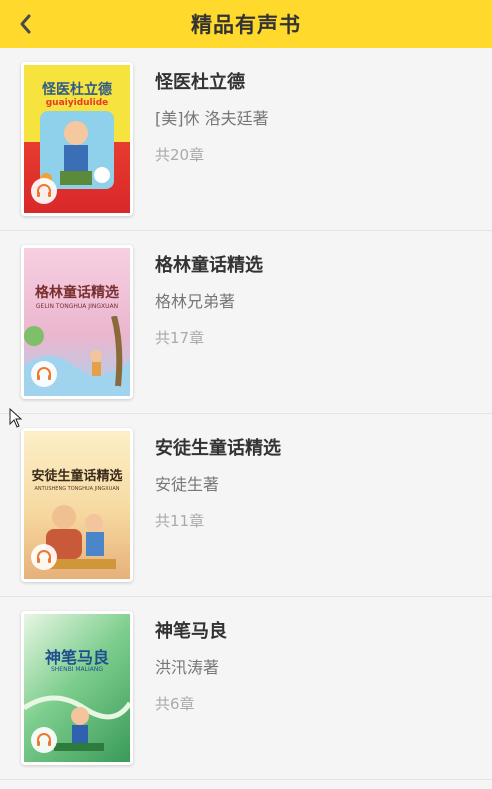 The image size is (492, 789). Describe the element at coordinates (175, 704) in the screenshot. I see `book-chapter-count: 共6章` at that location.